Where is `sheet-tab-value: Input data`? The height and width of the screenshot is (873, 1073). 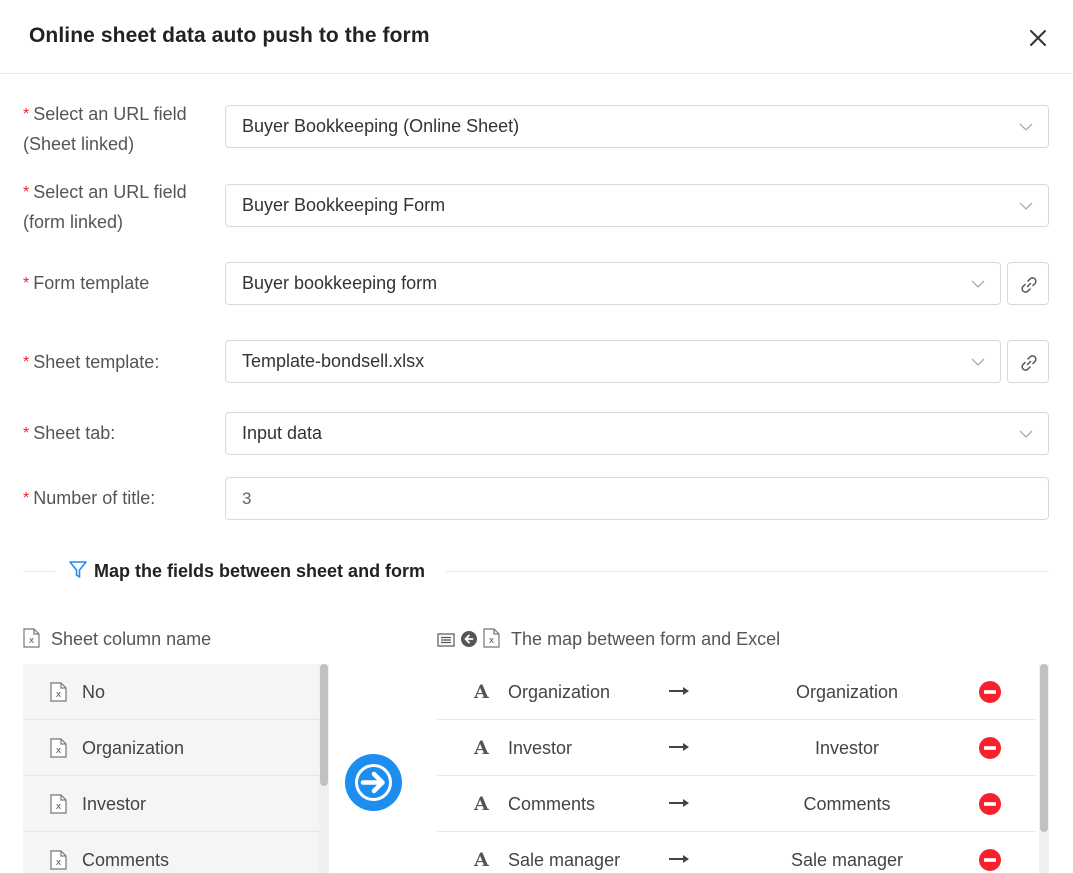 sheet-tab-value: Input data is located at coordinates (282, 433).